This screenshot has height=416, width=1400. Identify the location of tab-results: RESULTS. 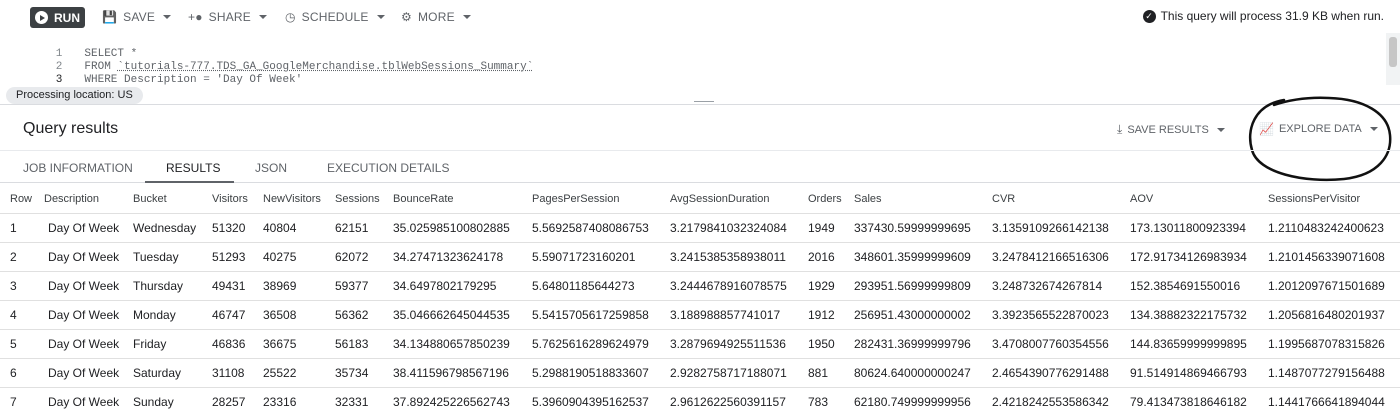
(193, 168).